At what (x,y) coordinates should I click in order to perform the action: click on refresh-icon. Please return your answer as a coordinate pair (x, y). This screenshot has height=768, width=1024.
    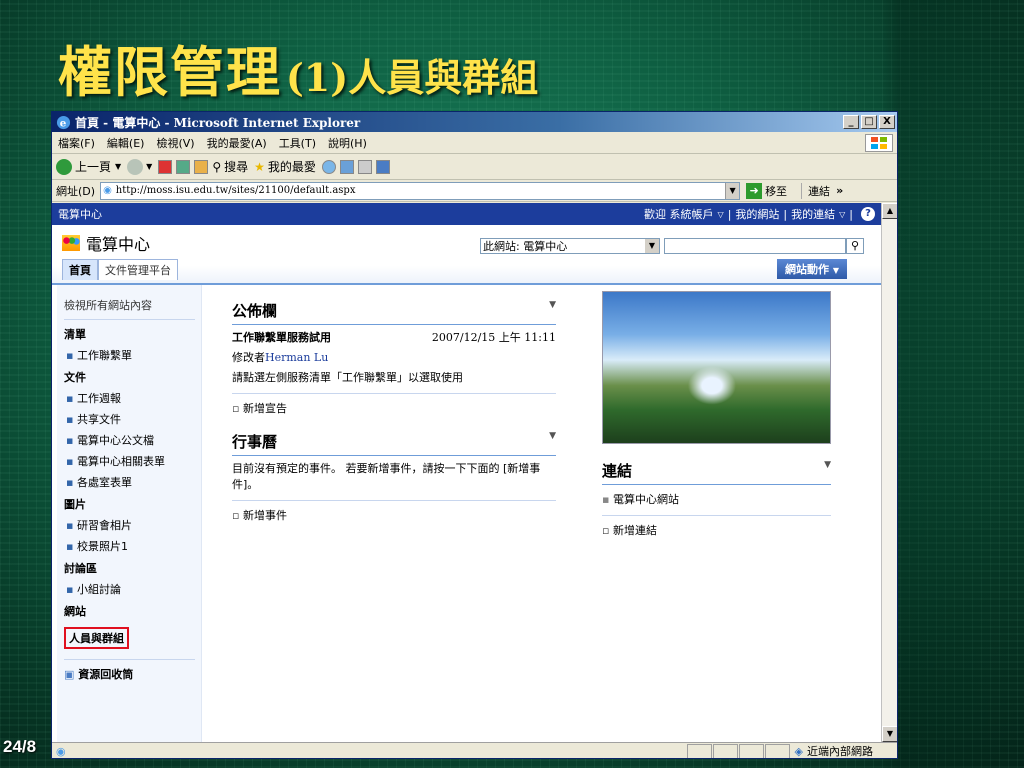
    Looking at the image, I should click on (183, 166).